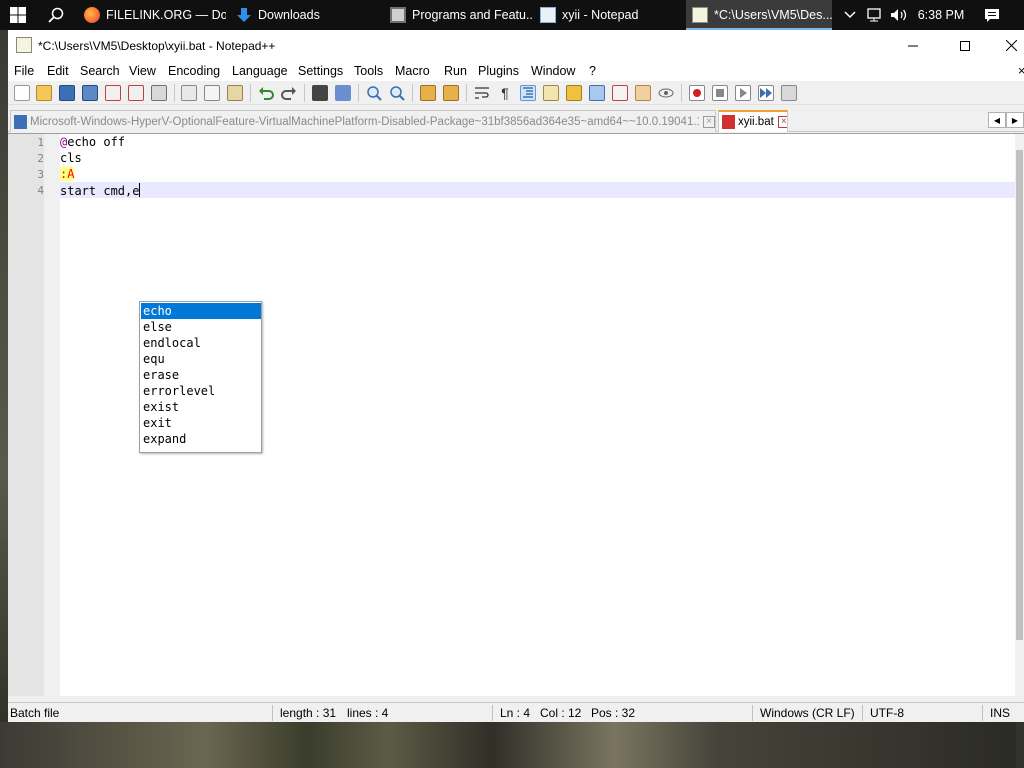  What do you see at coordinates (1000, 713) in the screenshot?
I see `status-insert-mode: INS` at bounding box center [1000, 713].